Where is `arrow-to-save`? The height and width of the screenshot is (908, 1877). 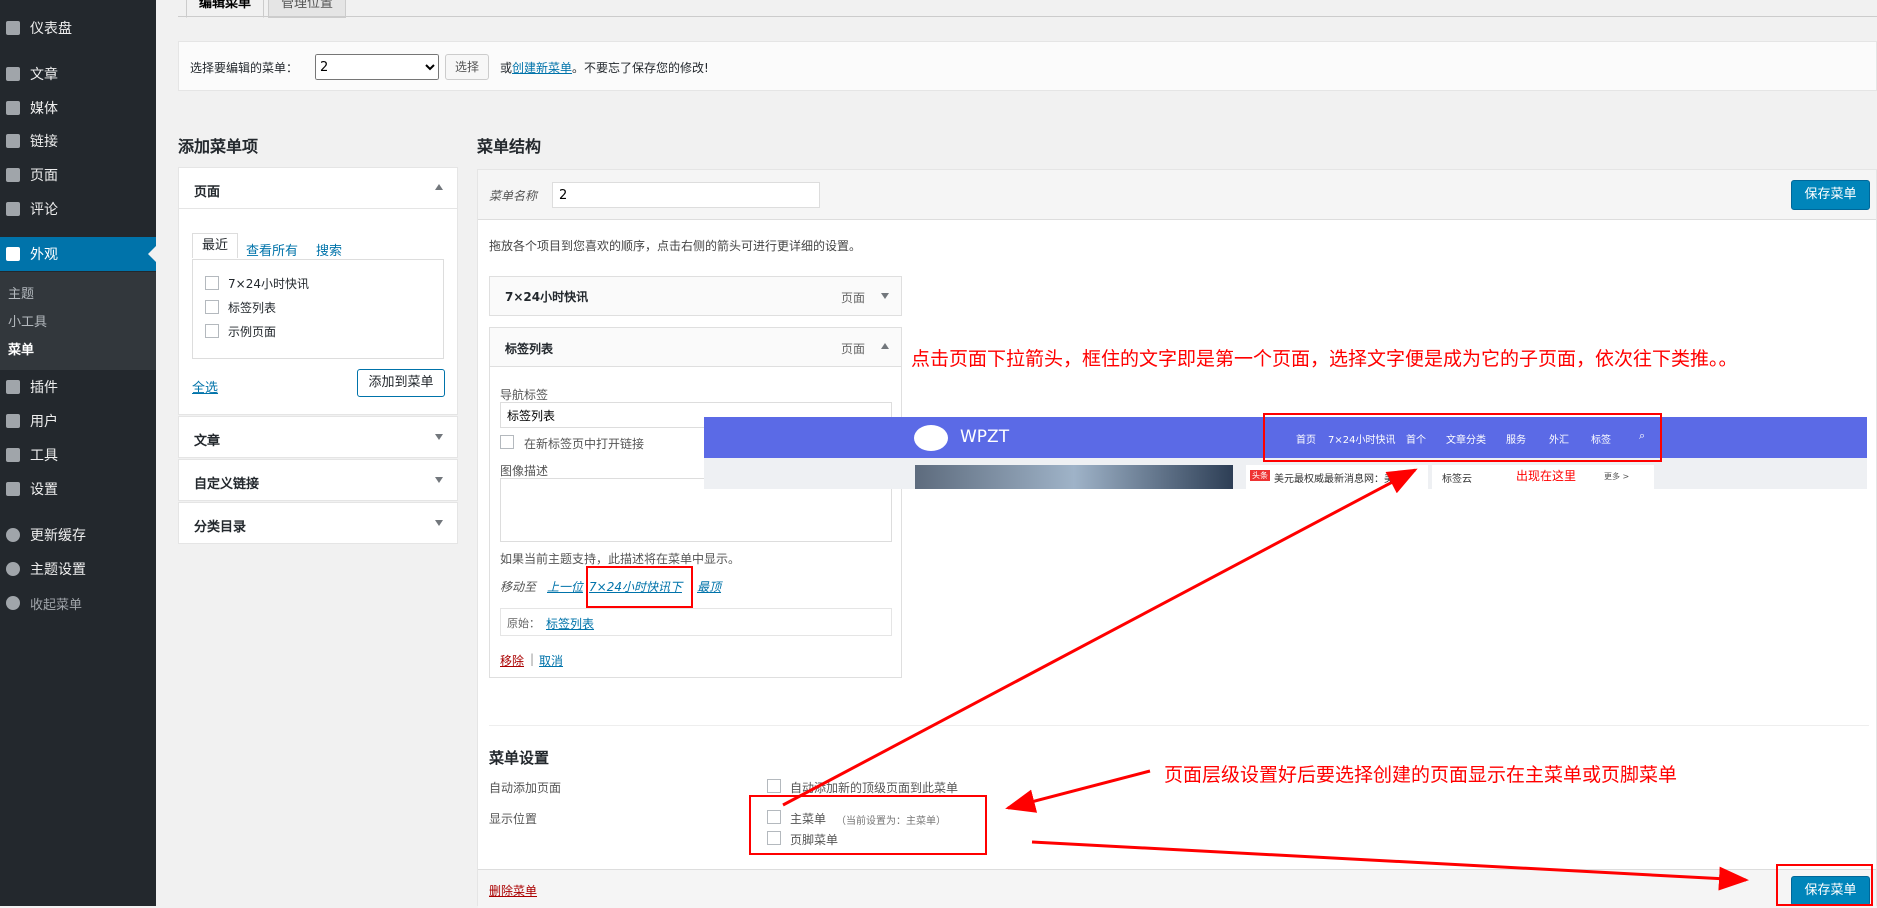 arrow-to-save is located at coordinates (1390, 865).